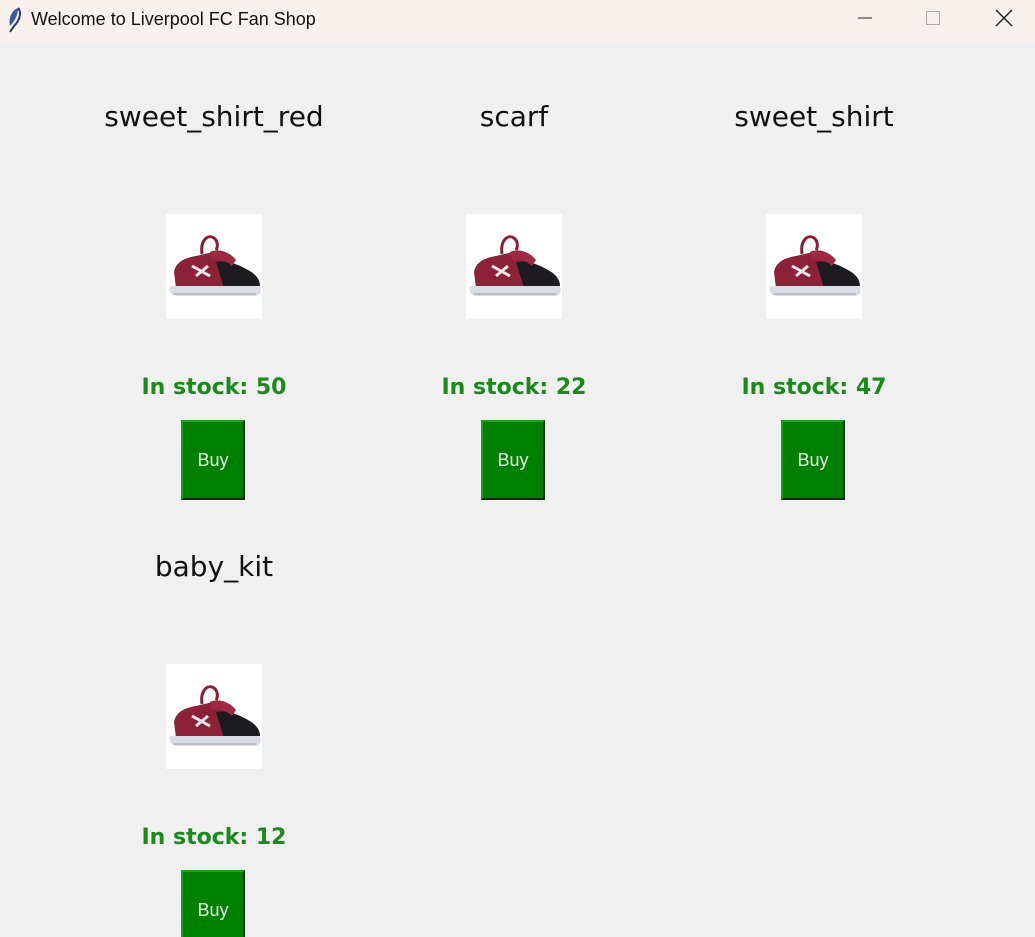 The width and height of the screenshot is (1035, 937). I want to click on minimize-button, so click(865, 18).